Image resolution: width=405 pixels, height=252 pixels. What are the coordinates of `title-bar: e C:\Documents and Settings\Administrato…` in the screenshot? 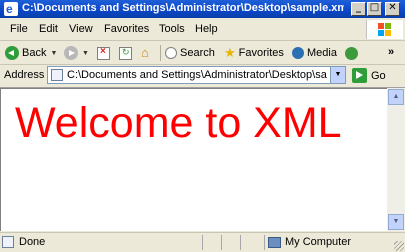 It's located at (202, 9).